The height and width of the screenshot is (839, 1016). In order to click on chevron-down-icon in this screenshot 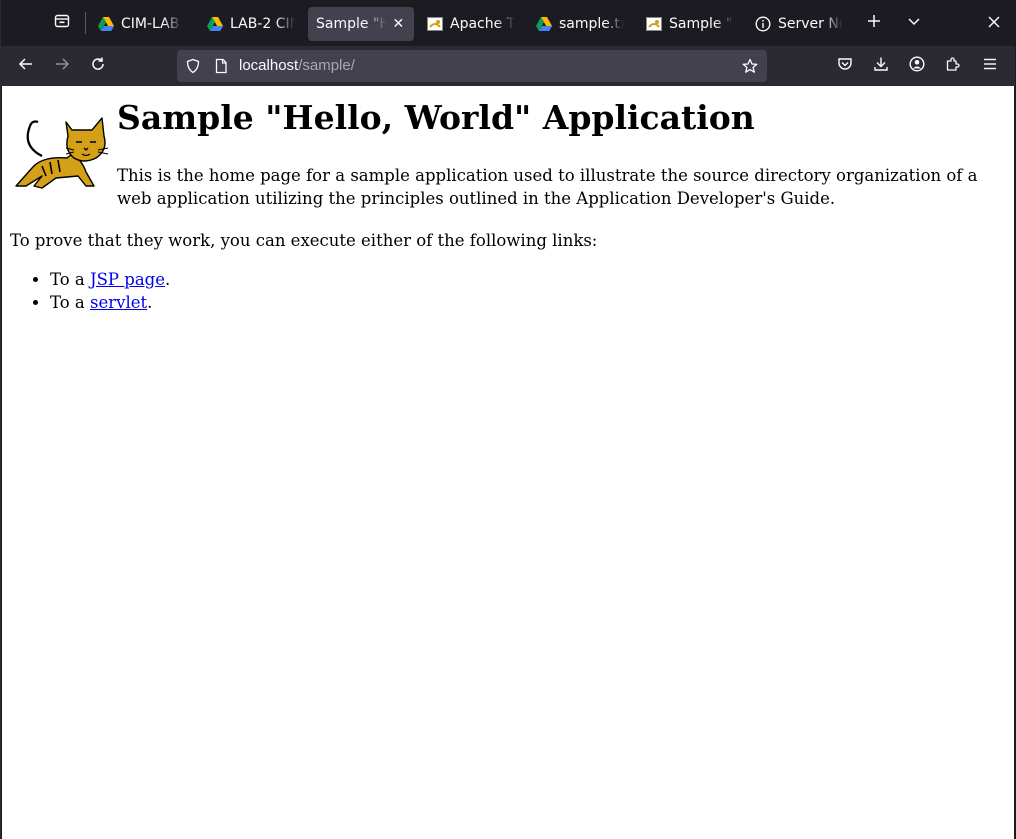, I will do `click(914, 23)`.